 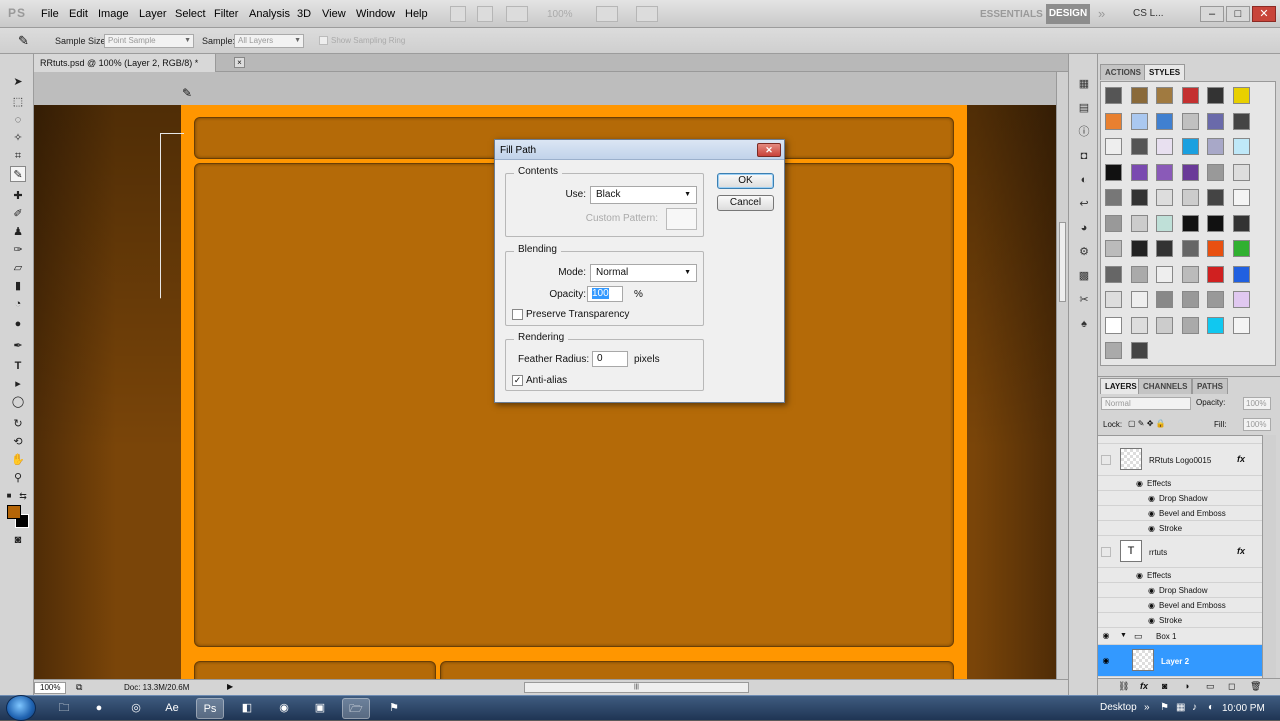 What do you see at coordinates (1084, 324) in the screenshot?
I see `brush-presets-icon: ♠` at bounding box center [1084, 324].